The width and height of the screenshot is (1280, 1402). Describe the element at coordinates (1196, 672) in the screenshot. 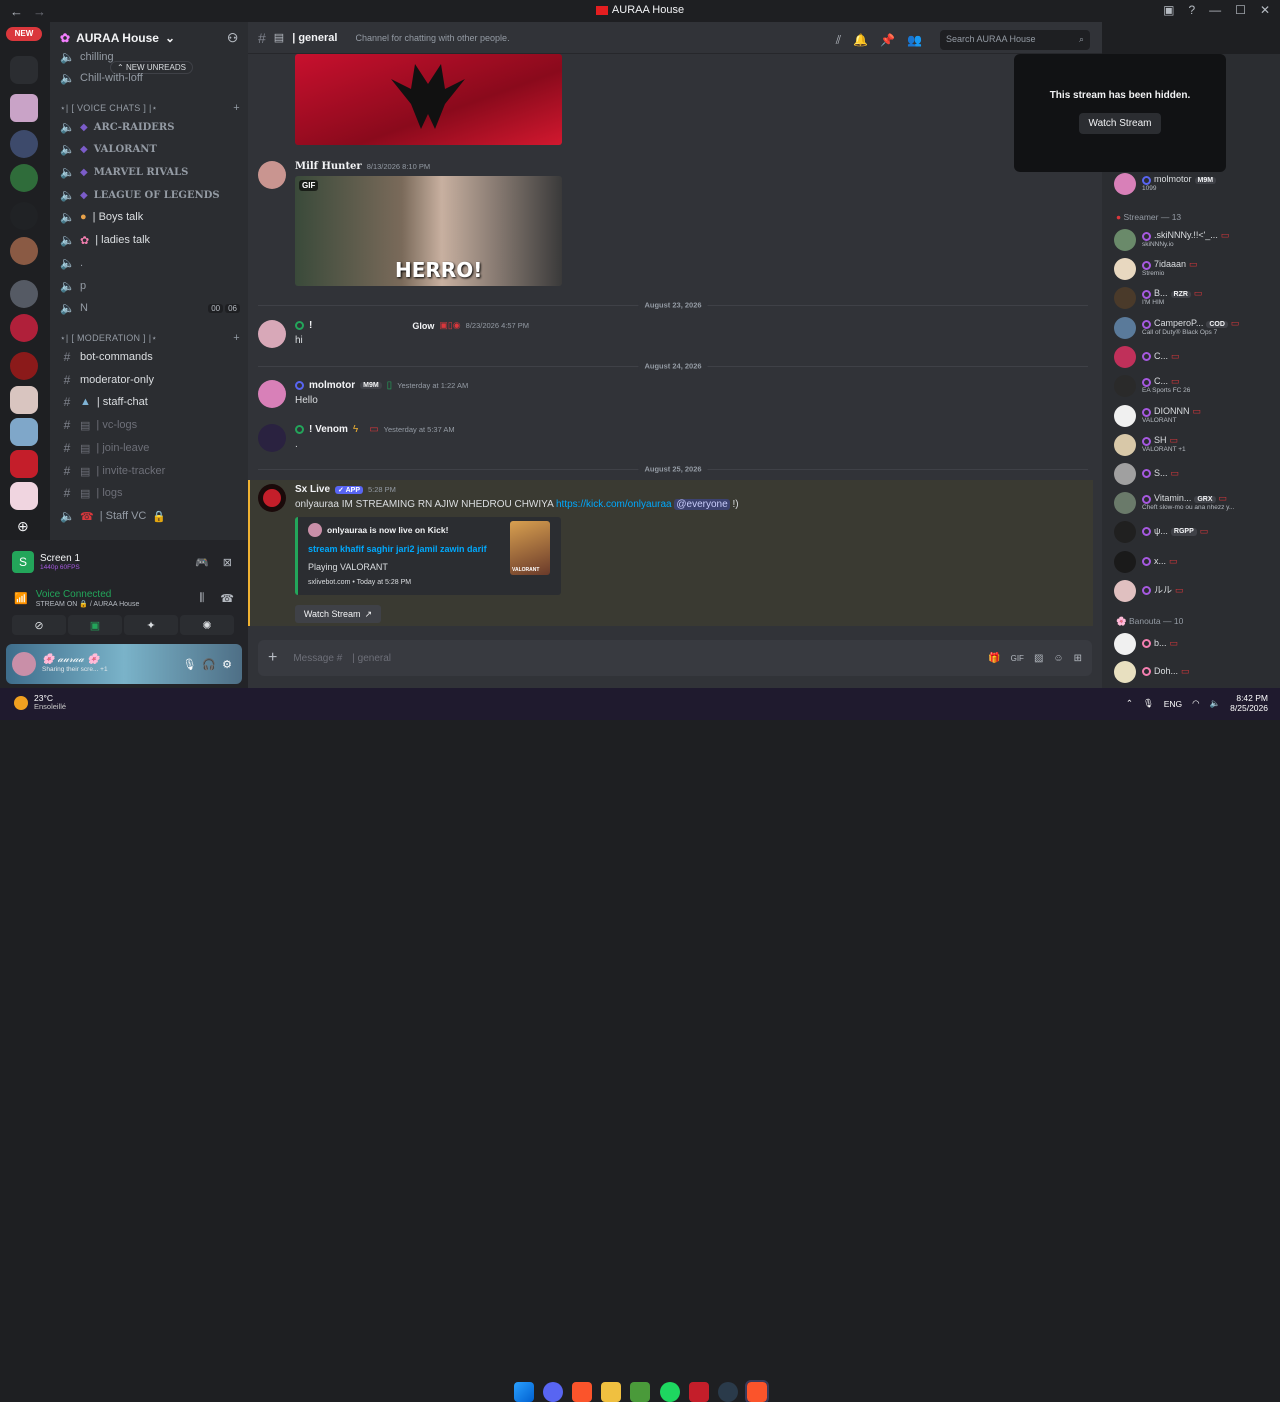

I see `member-row: Doh... ▭` at that location.